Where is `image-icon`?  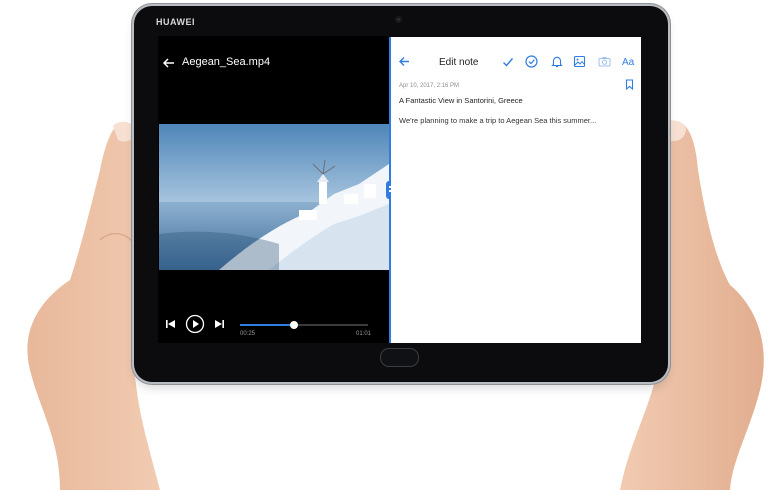
image-icon is located at coordinates (579, 61).